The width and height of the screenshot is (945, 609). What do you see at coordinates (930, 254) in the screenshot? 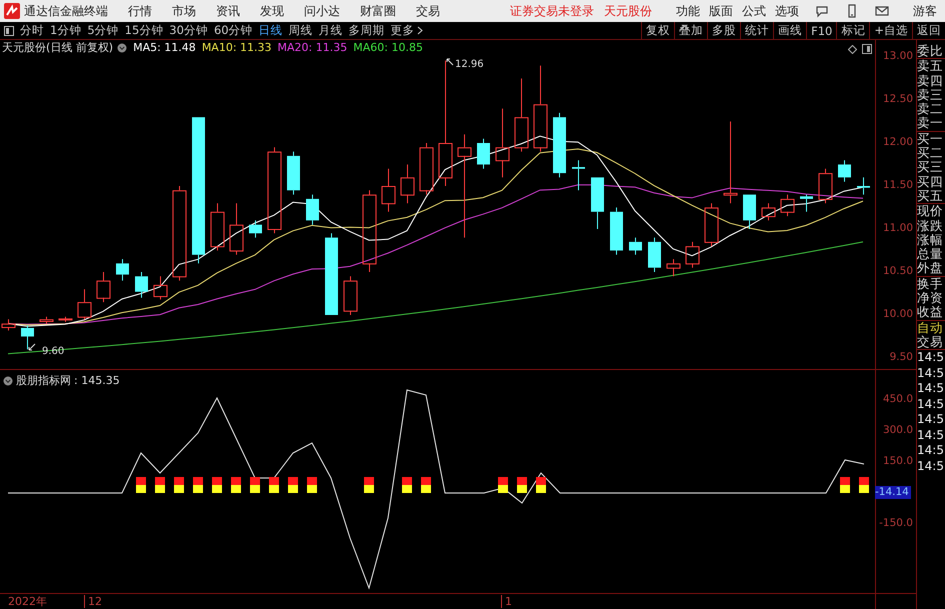
I see `field-label: 总量` at bounding box center [930, 254].